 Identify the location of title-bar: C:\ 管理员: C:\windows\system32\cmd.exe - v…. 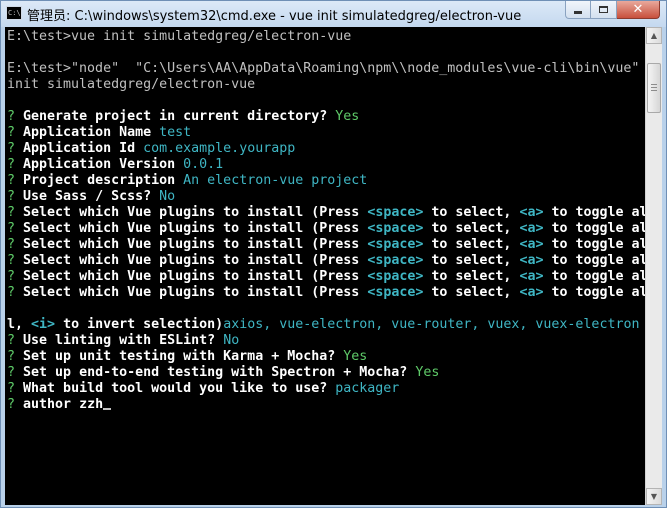
(333, 14).